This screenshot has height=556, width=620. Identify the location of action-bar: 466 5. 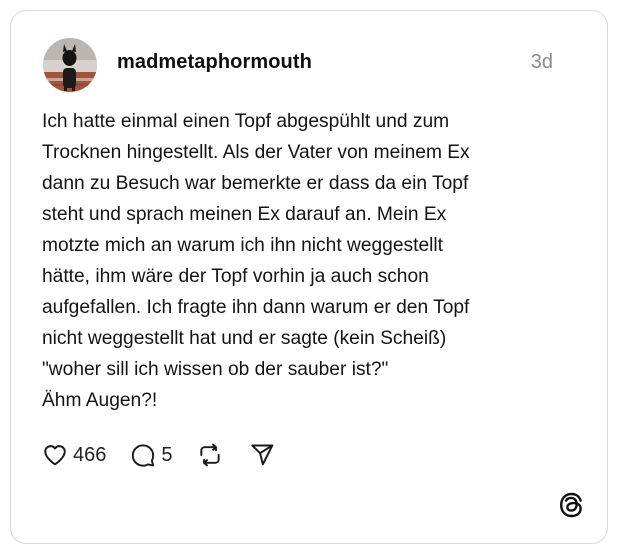
(158, 455).